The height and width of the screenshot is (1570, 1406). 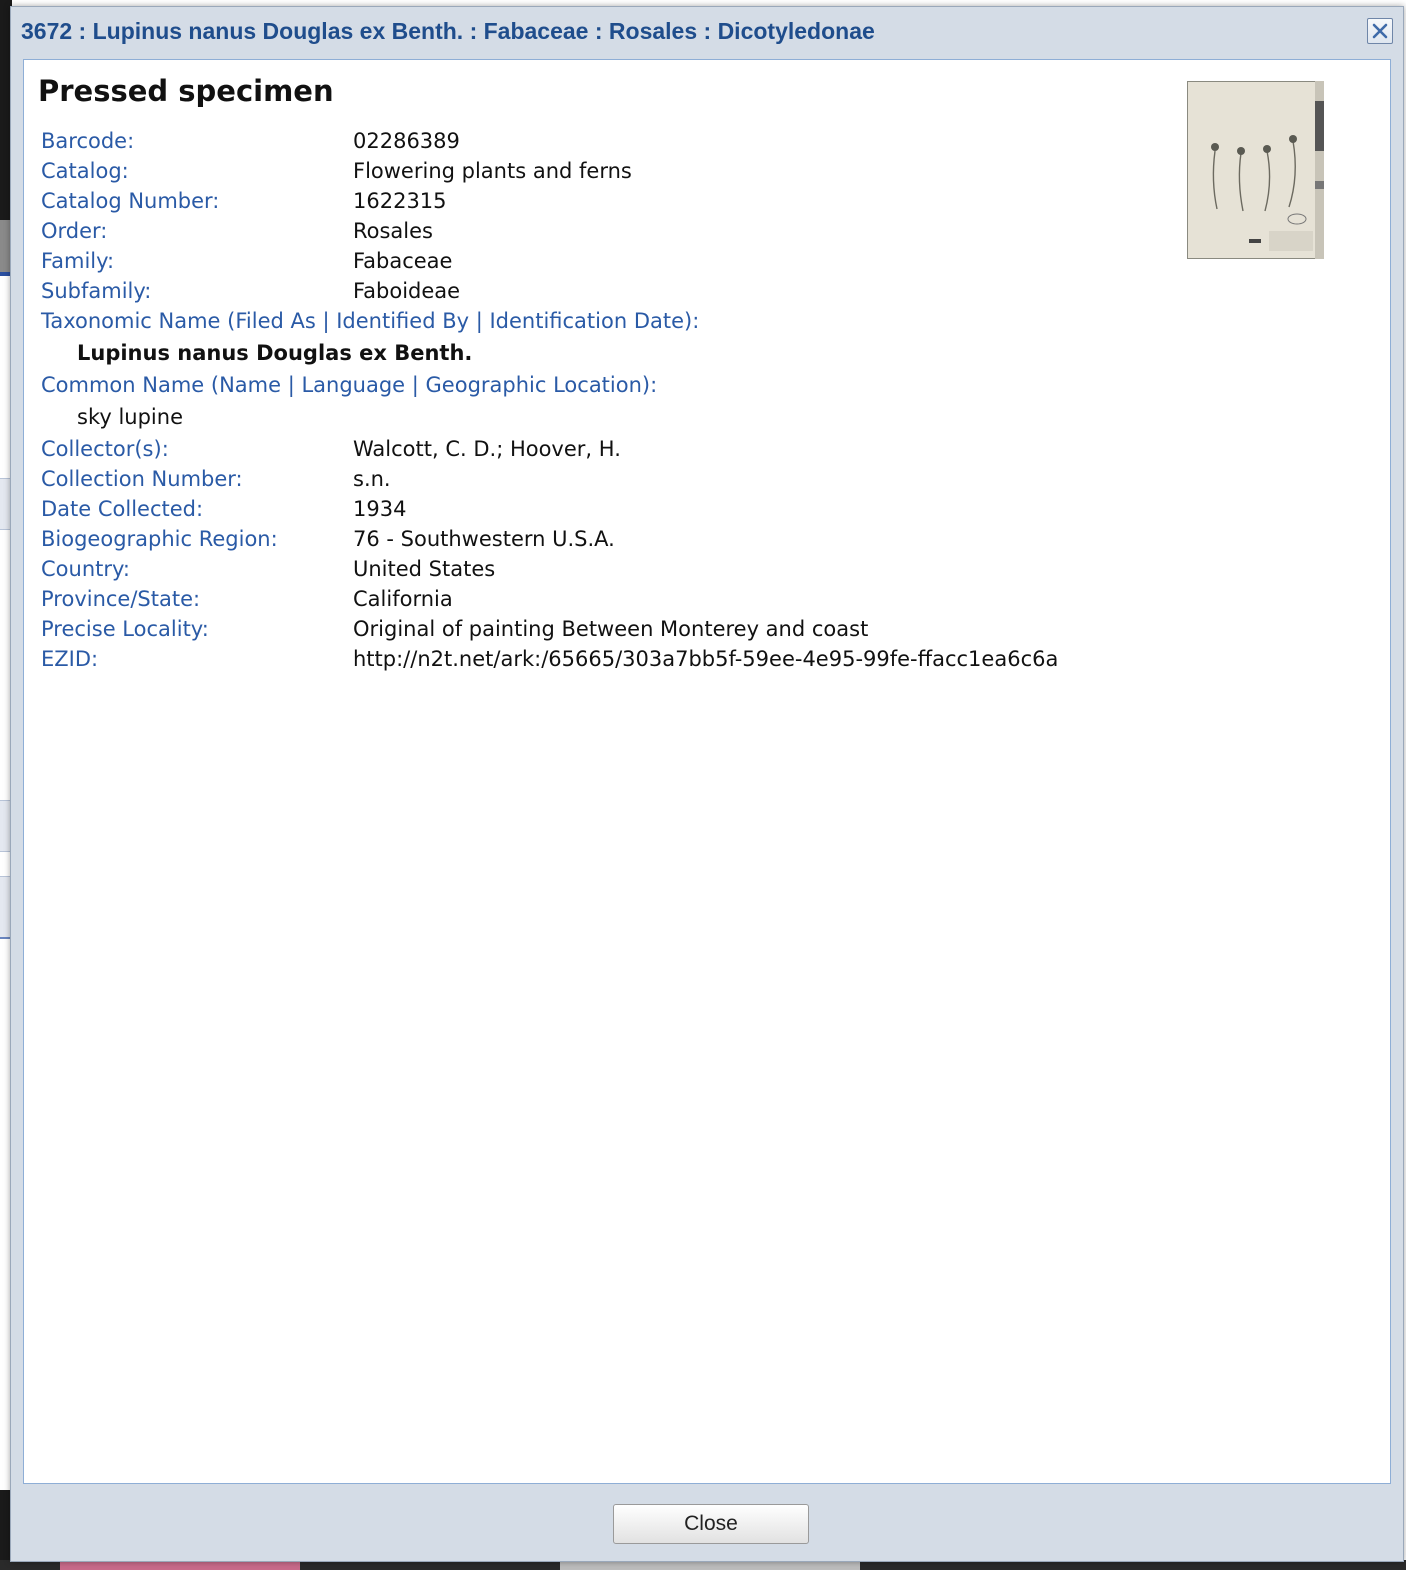 What do you see at coordinates (400, 201) in the screenshot?
I see `field-value: 1622315` at bounding box center [400, 201].